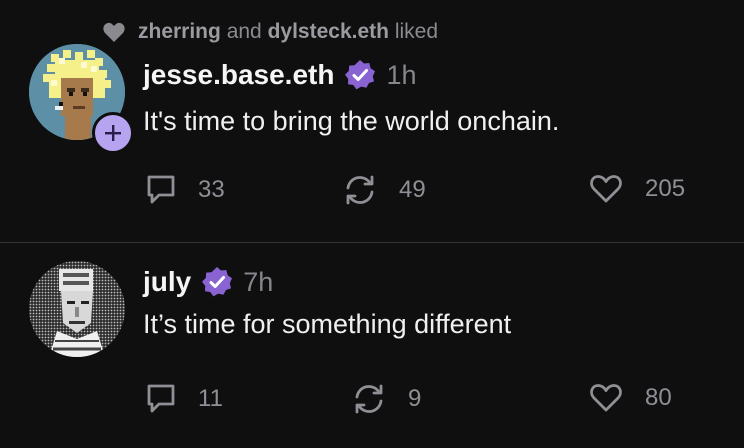 This screenshot has height=448, width=744. I want to click on recast-count: 9, so click(415, 398).